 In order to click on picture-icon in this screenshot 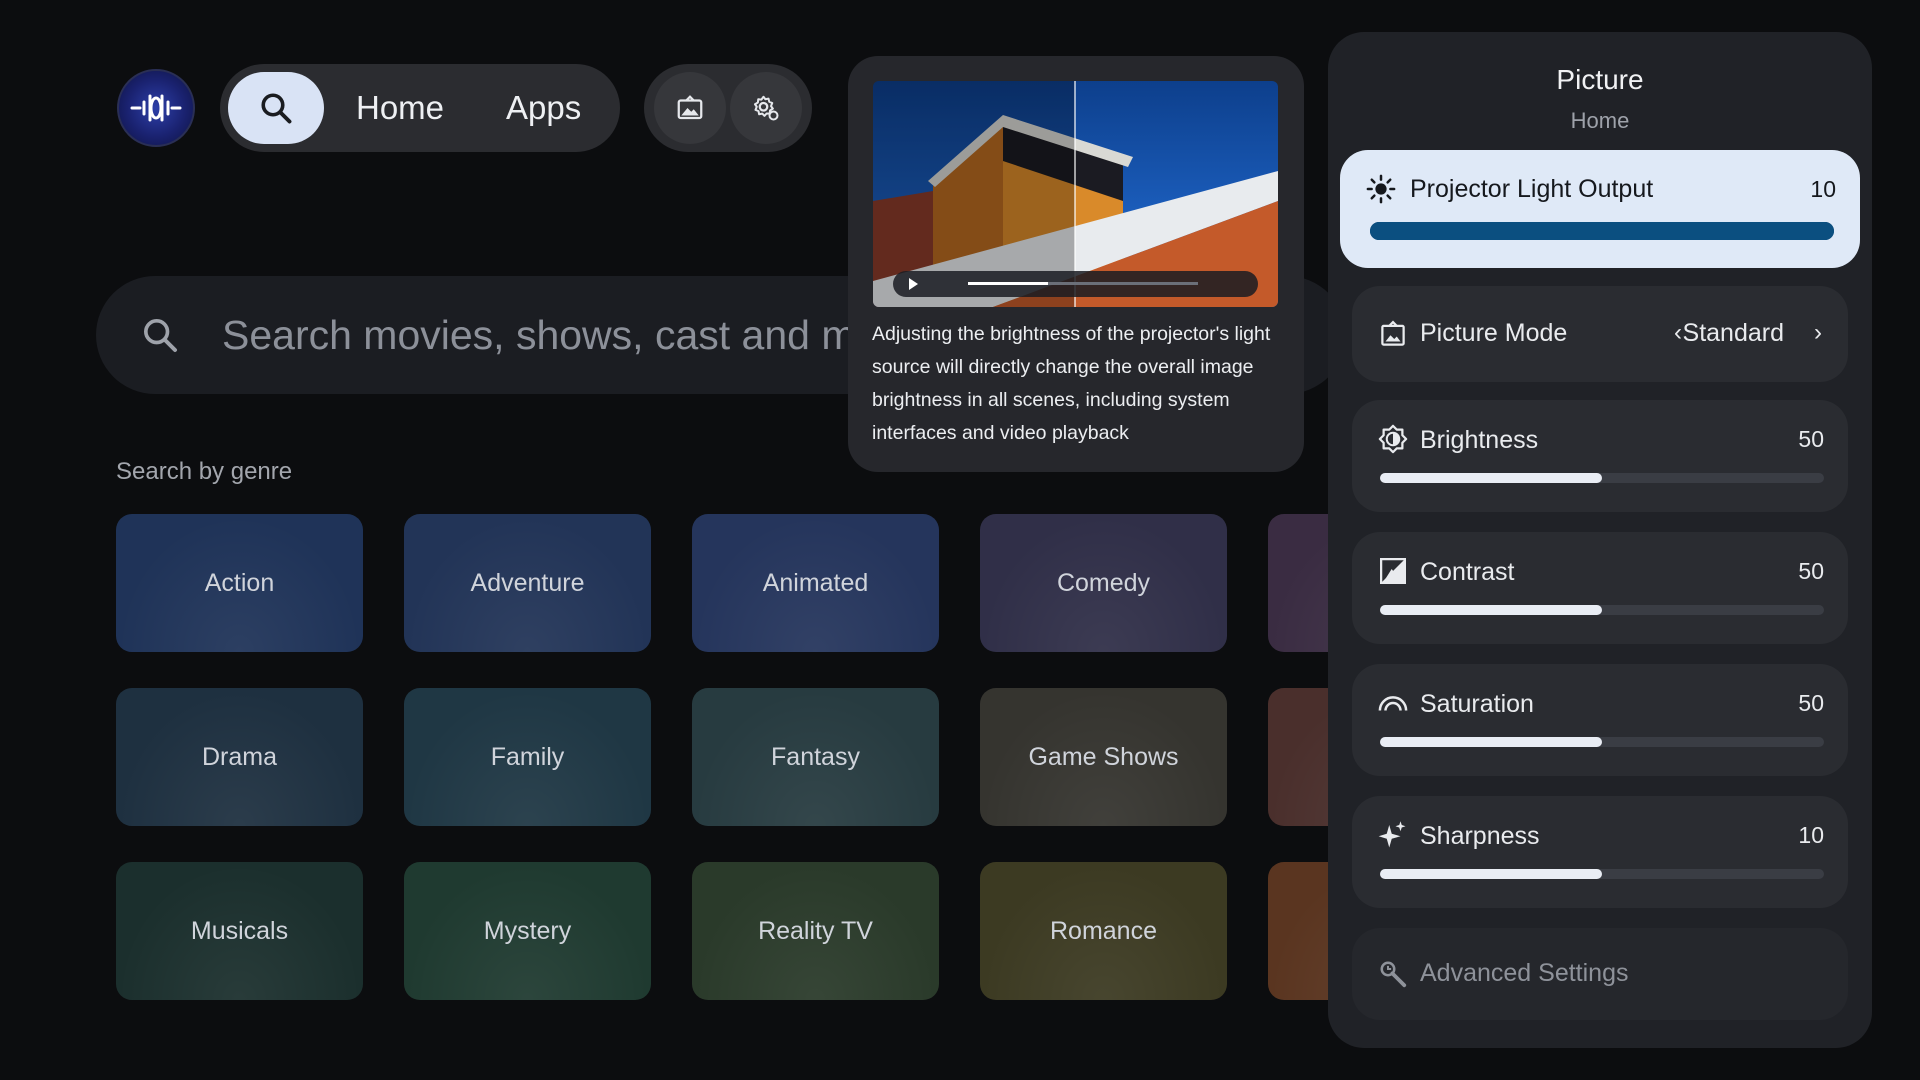, I will do `click(690, 107)`.